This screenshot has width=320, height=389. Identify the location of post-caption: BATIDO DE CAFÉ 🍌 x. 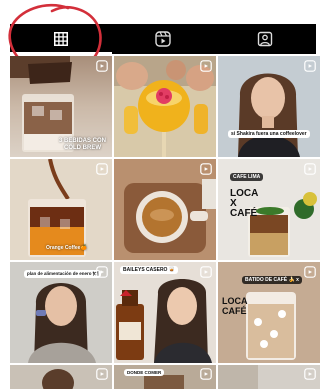
(272, 280).